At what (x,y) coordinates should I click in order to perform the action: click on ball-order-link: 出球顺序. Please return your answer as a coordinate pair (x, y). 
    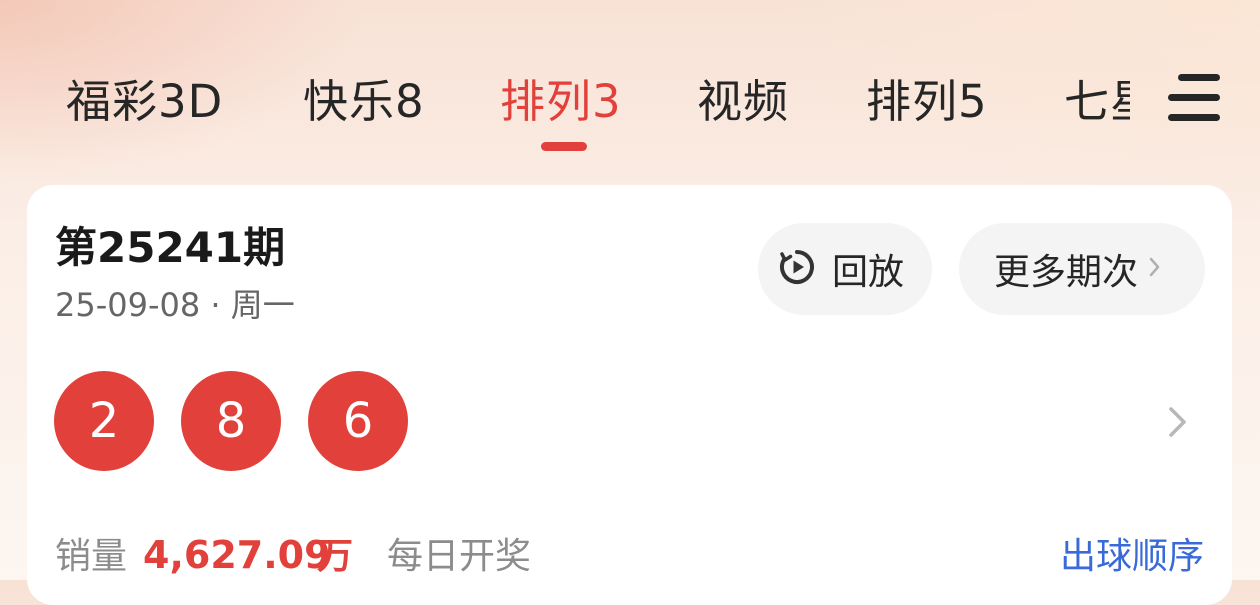
    Looking at the image, I should click on (1132, 557).